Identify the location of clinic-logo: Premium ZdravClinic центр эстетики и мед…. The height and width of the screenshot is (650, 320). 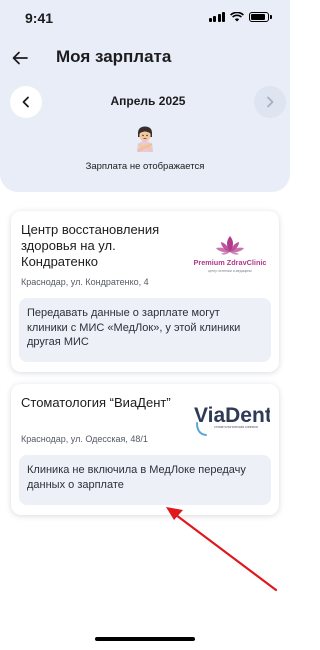
(230, 254).